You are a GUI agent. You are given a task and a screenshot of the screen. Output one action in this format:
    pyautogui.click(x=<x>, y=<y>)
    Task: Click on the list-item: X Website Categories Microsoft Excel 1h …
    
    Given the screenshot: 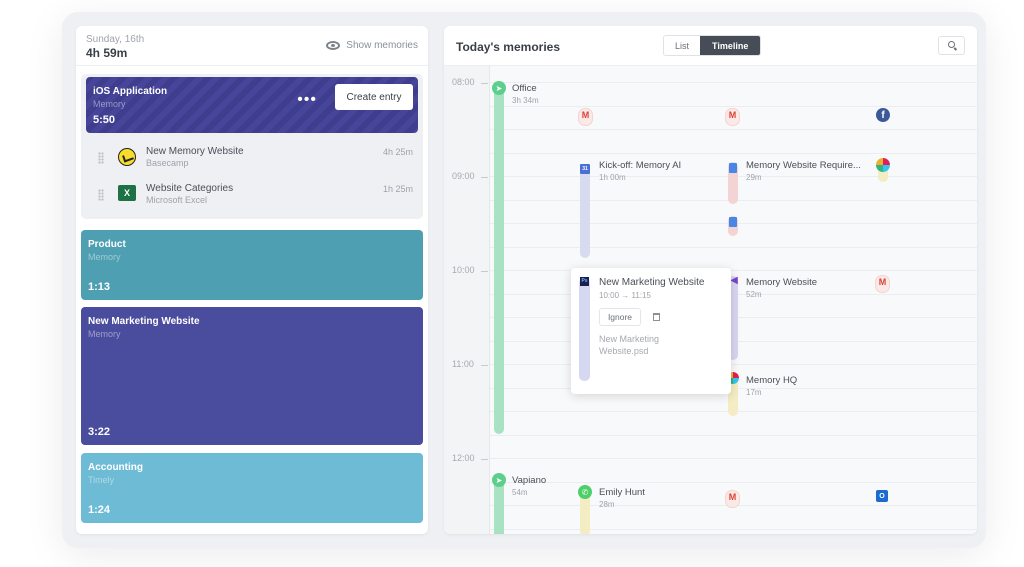 What is the action you would take?
    pyautogui.click(x=254, y=197)
    